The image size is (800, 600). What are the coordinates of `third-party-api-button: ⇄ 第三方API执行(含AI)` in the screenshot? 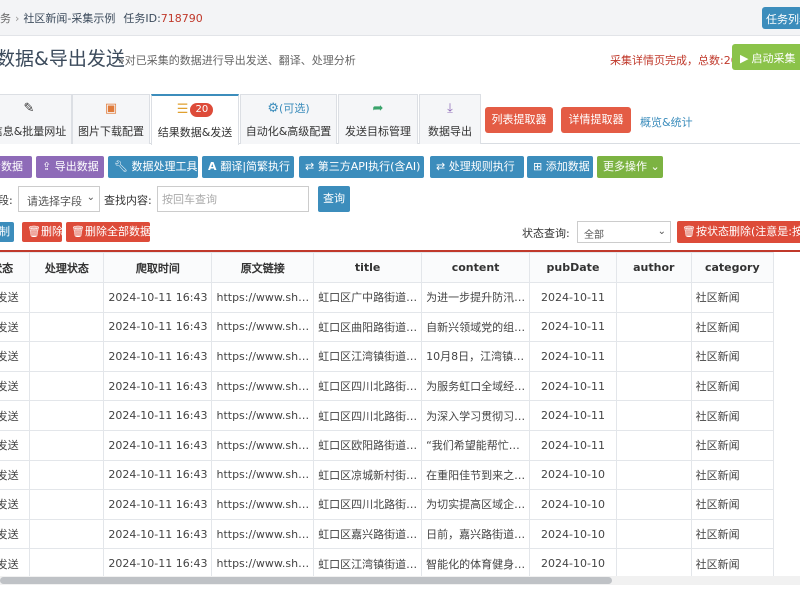 It's located at (361, 167).